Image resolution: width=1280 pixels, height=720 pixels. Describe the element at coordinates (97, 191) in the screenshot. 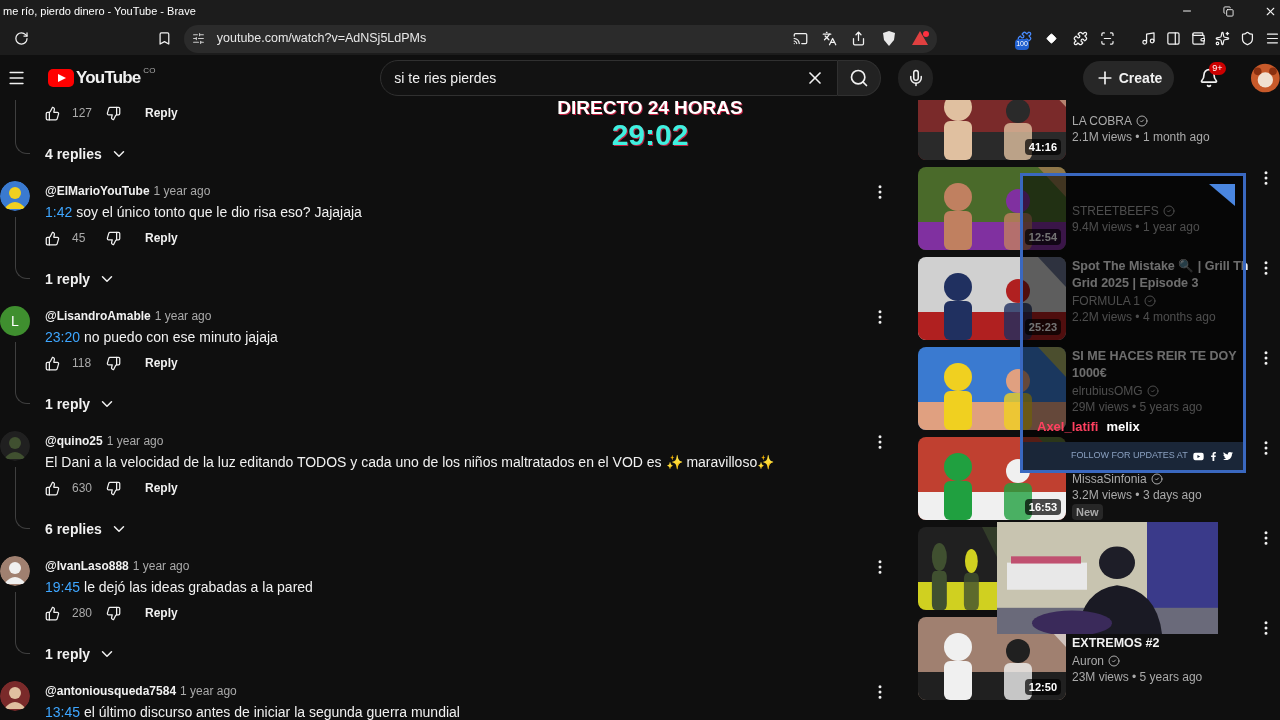

I see `comment-author: @ElMarioYouTube` at that location.